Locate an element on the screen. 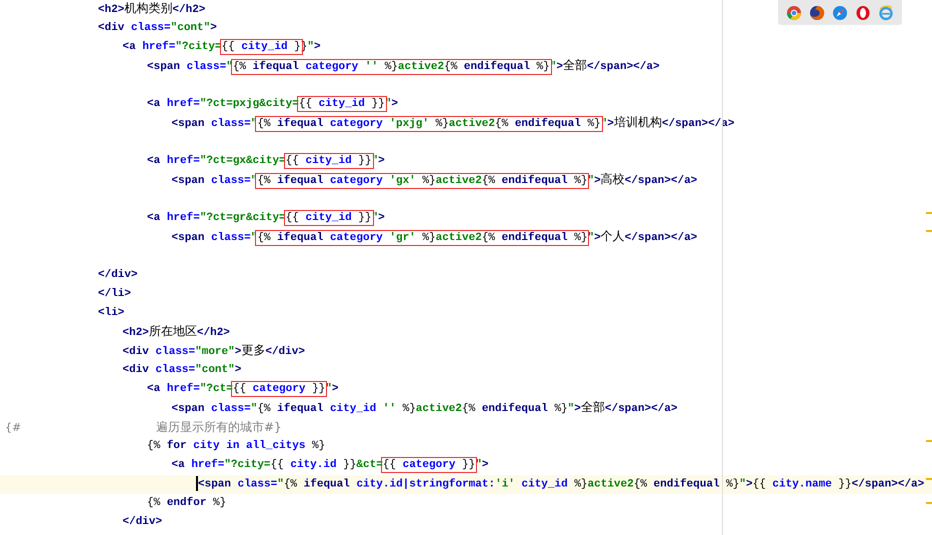 The width and height of the screenshot is (932, 535). code-comment: 遍历显示所有的城市#} is located at coordinates (219, 427).